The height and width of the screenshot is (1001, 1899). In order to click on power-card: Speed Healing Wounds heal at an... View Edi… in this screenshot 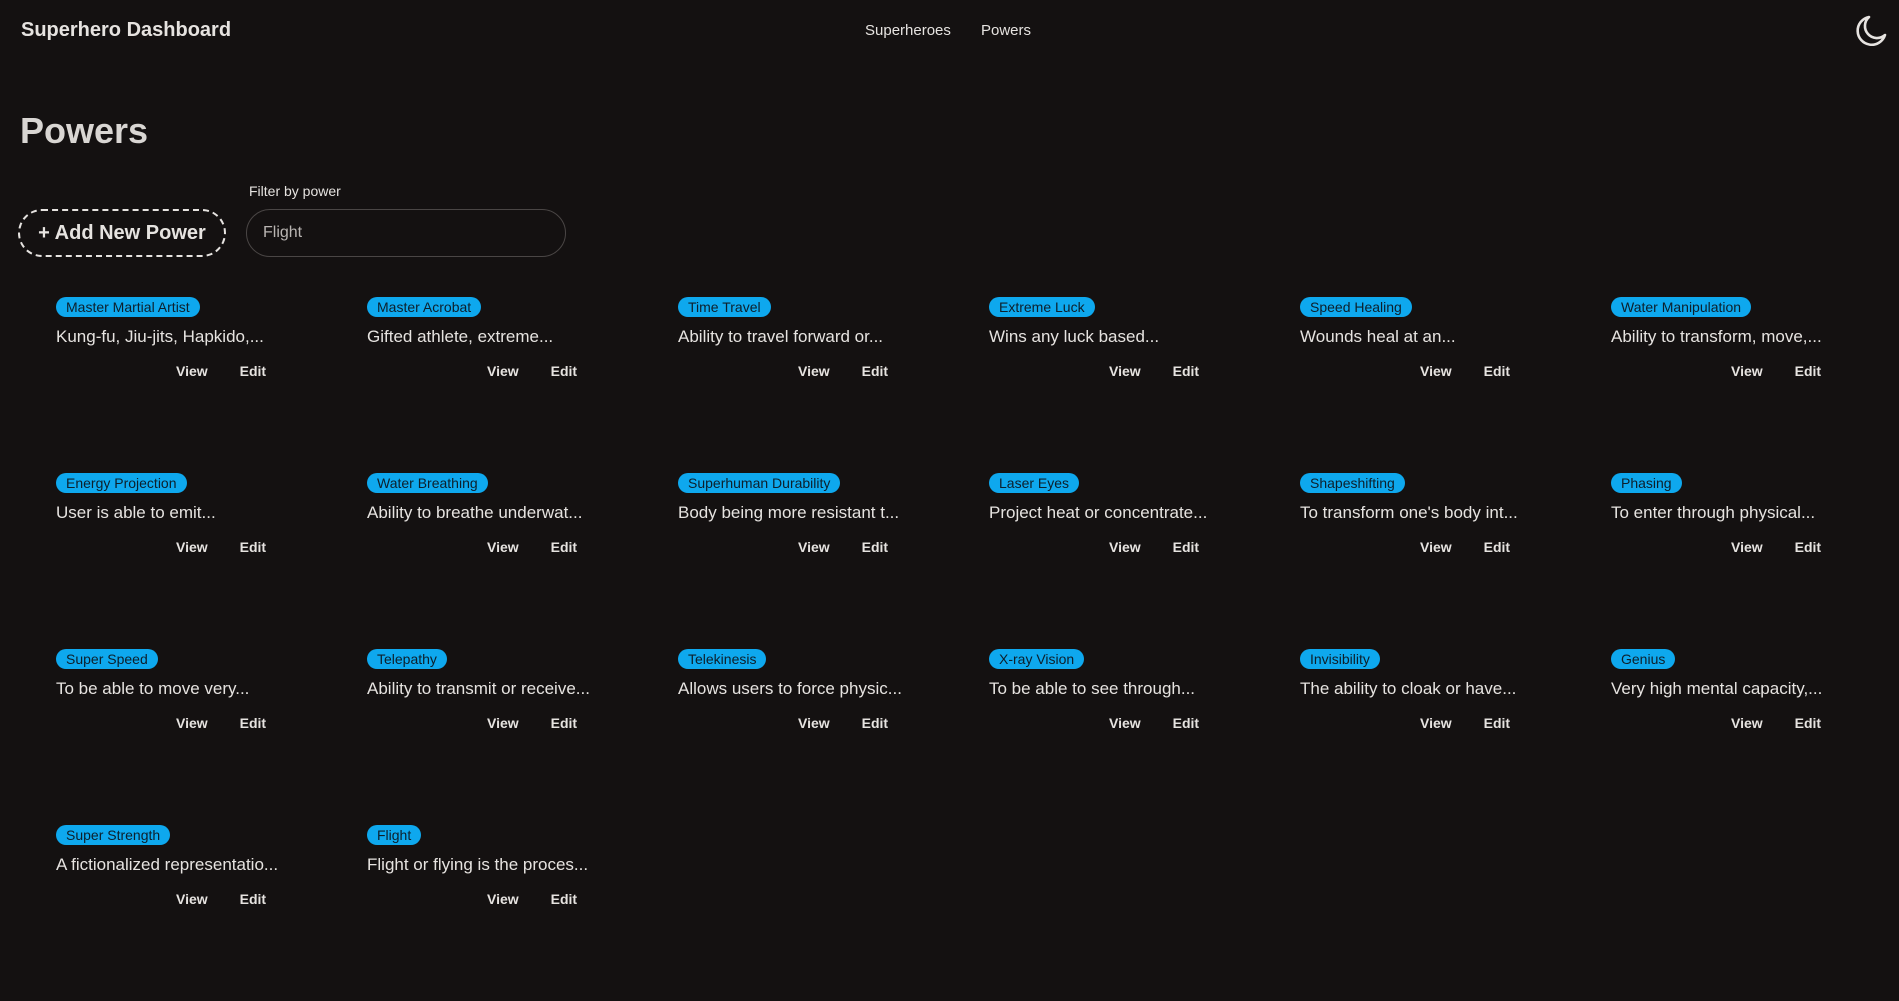, I will do `click(1455, 385)`.